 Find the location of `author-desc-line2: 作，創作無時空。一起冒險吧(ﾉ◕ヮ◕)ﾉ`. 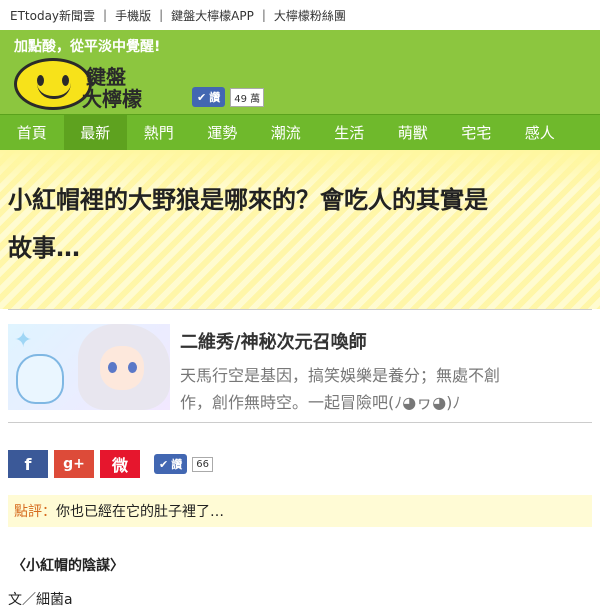

author-desc-line2: 作，創作無時空。一起冒險吧(ﾉ◕ヮ◕)ﾉ is located at coordinates (320, 402).